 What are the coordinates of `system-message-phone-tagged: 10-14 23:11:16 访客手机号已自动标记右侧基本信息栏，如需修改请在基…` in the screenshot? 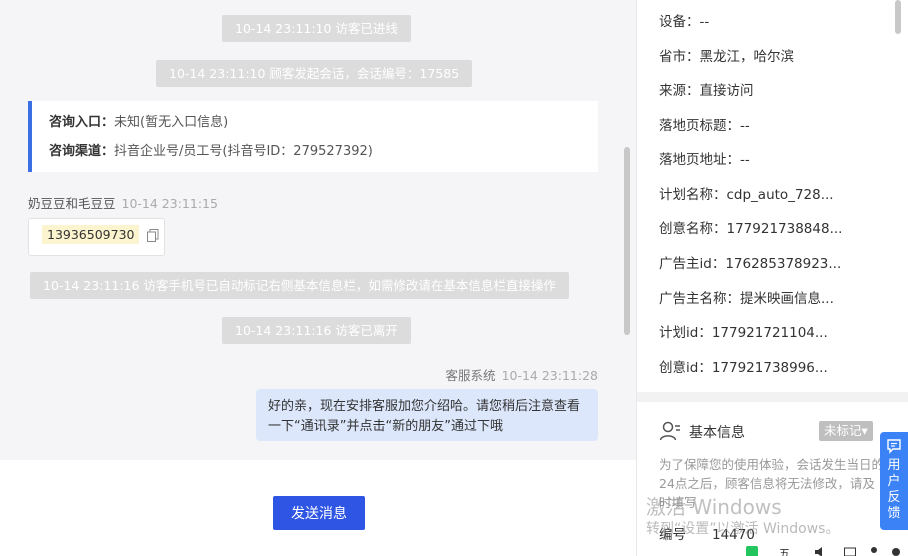 It's located at (299, 285).